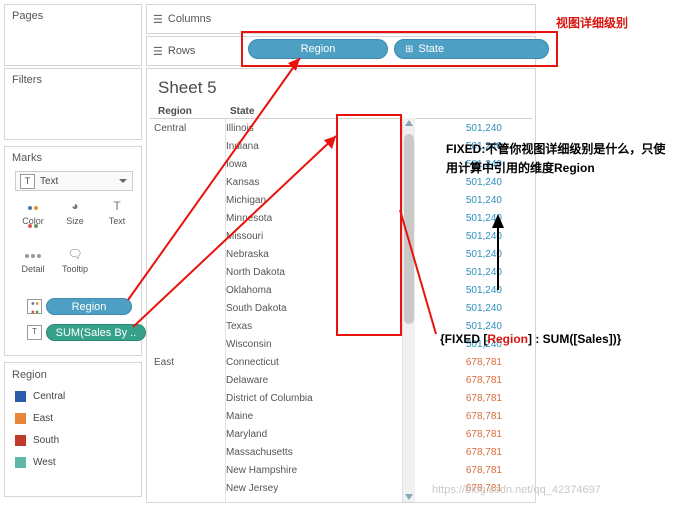 This screenshot has width=676, height=507. Describe the element at coordinates (409, 497) in the screenshot. I see `scroll-down-arrow-icon` at that location.